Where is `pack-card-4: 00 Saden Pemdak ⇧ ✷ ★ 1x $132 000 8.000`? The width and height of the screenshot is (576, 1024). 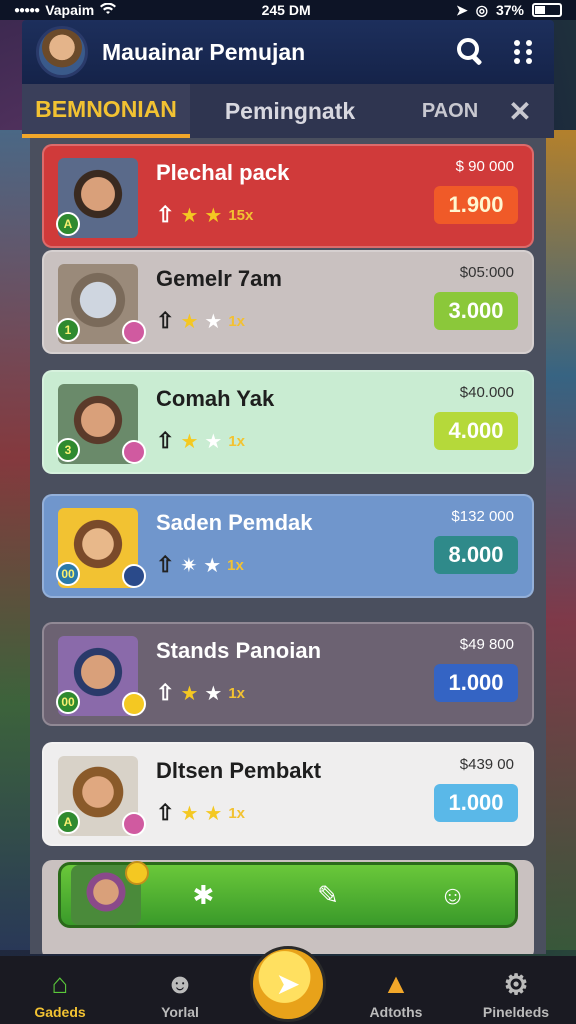 pack-card-4: 00 Saden Pemdak ⇧ ✷ ★ 1x $132 000 8.000 is located at coordinates (288, 546).